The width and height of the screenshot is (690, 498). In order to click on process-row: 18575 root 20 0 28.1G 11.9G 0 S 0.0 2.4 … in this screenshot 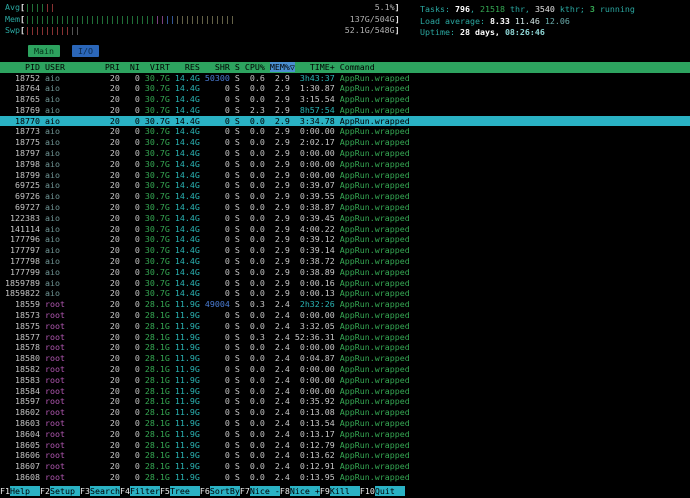, I will do `click(345, 326)`.